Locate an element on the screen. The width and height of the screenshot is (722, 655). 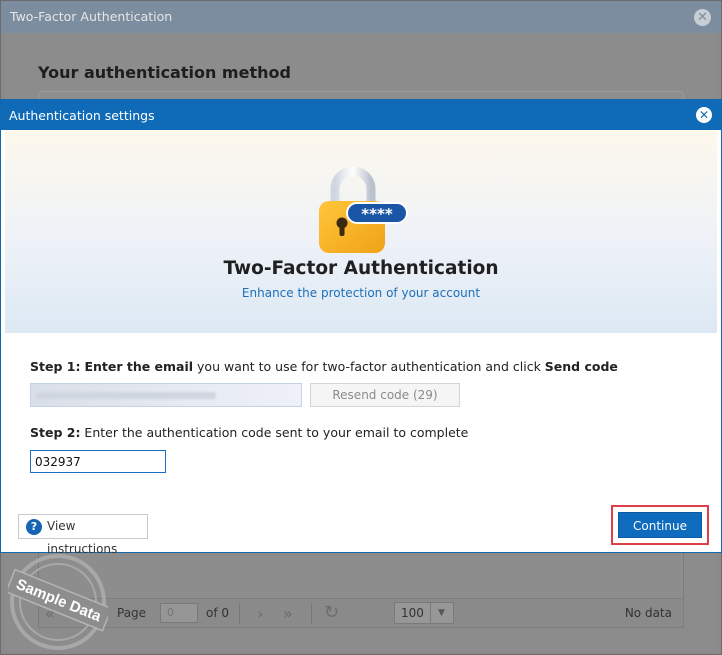
hero-subtitle: Enhance the protection of your account is located at coordinates (361, 293).